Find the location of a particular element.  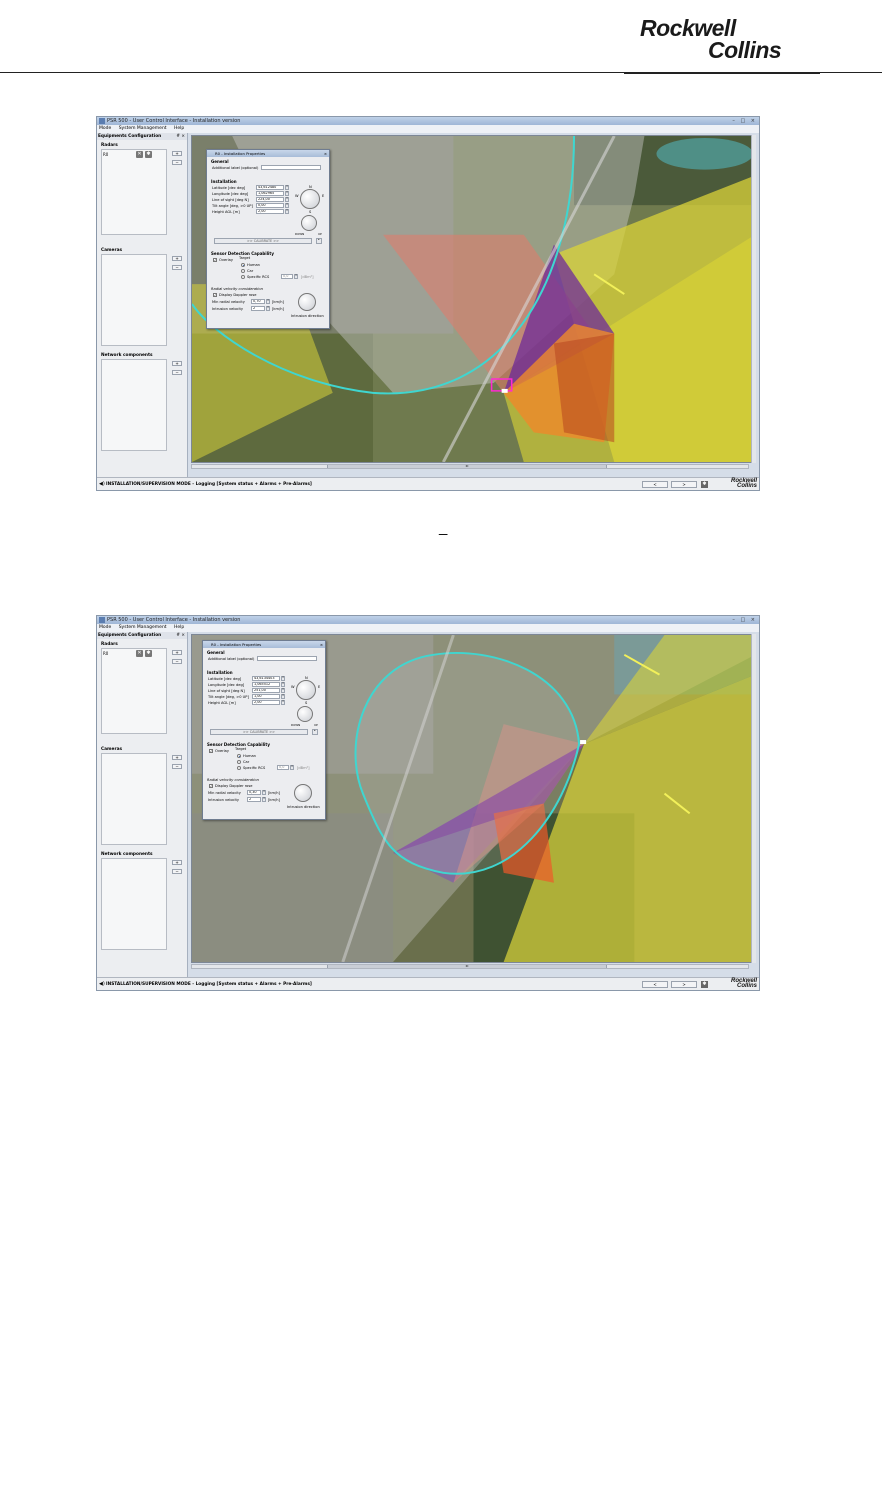

tilt-input: 0,00 is located at coordinates (270, 205).